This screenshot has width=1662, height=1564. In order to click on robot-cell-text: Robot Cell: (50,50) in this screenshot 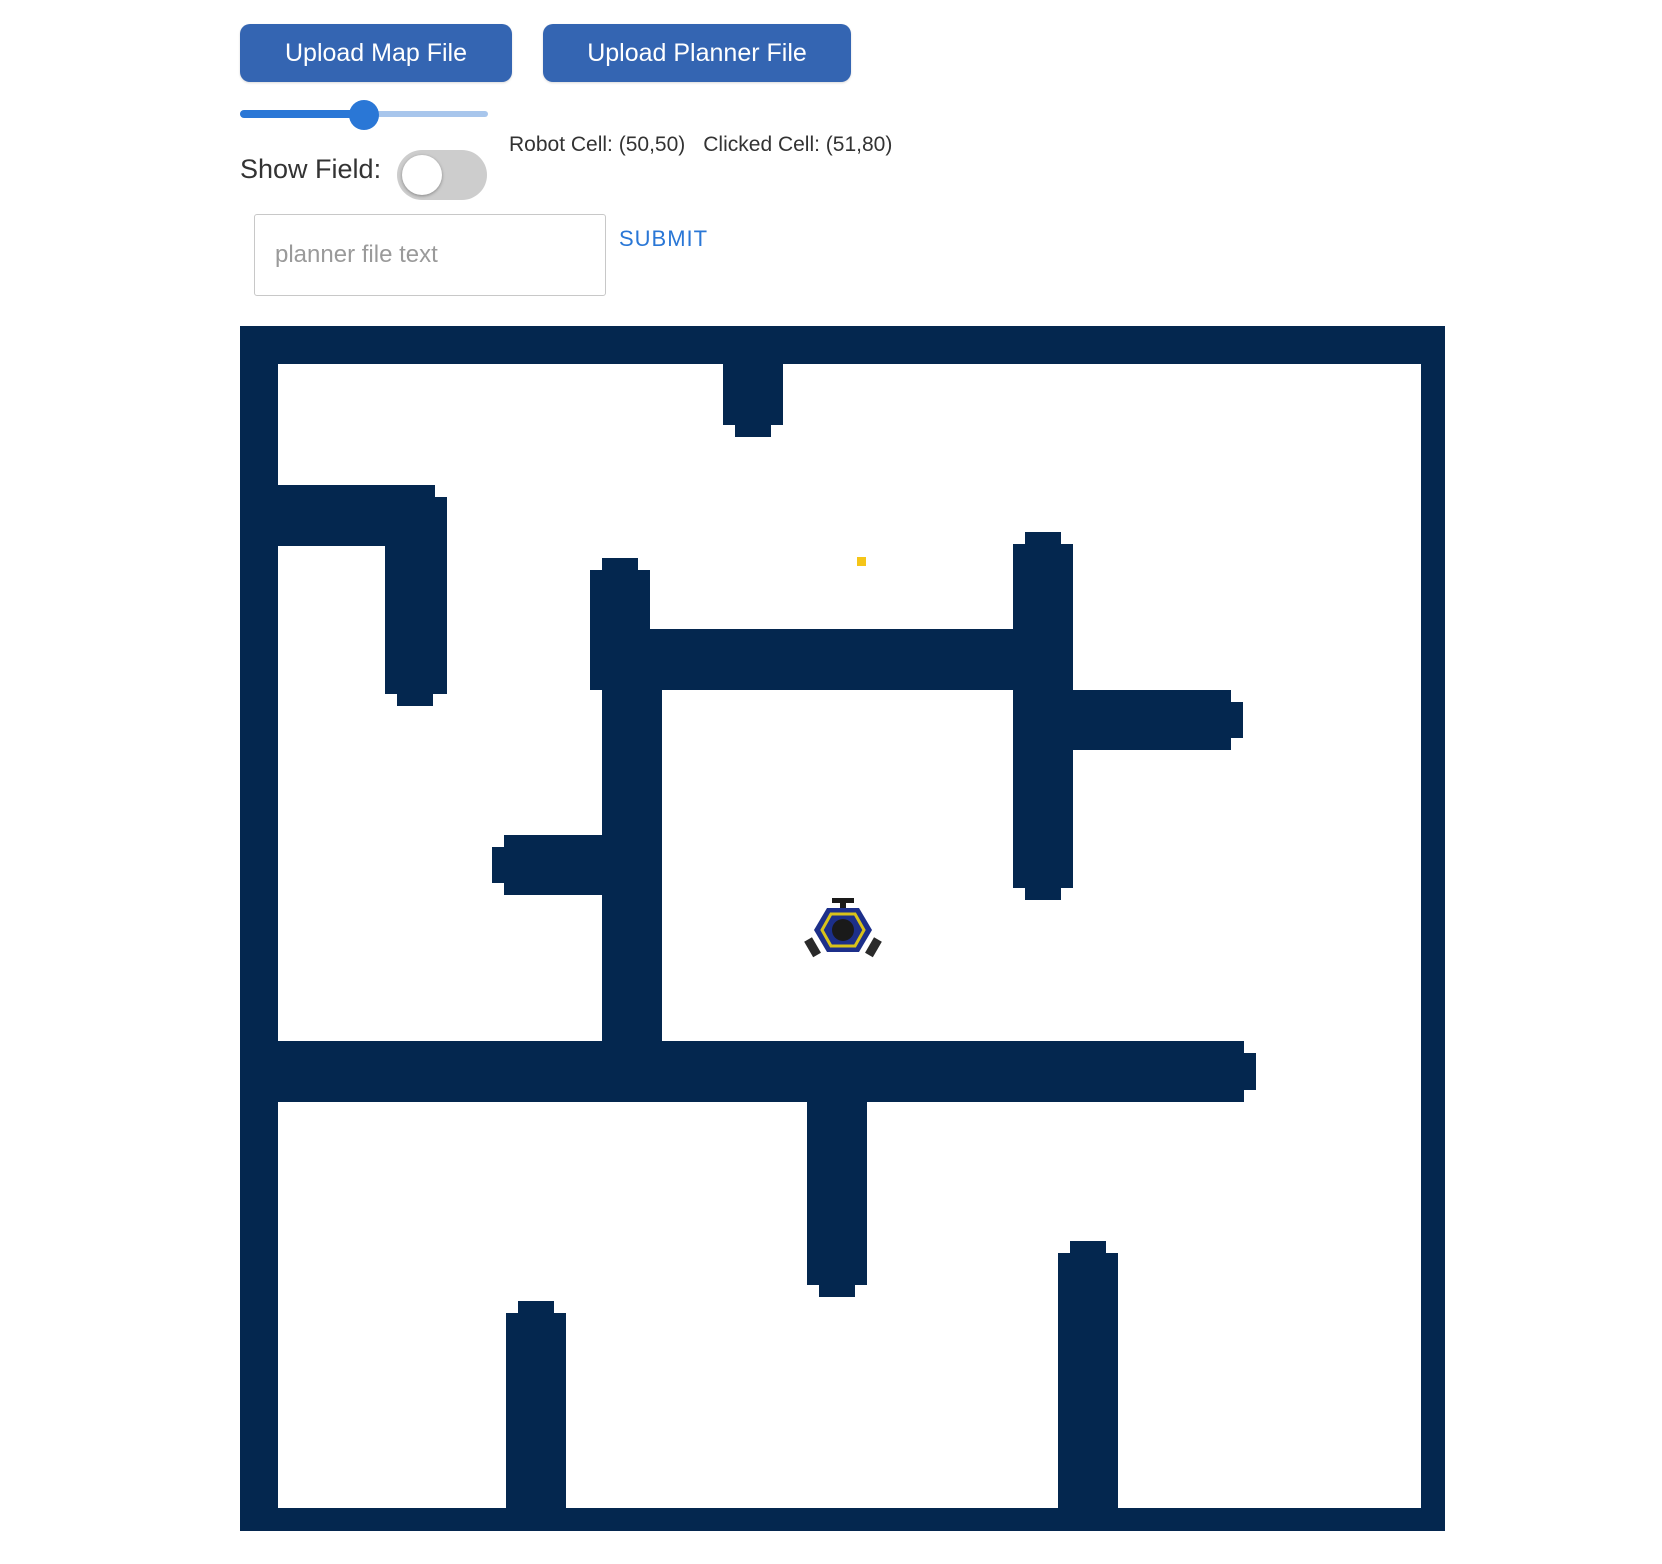, I will do `click(597, 144)`.